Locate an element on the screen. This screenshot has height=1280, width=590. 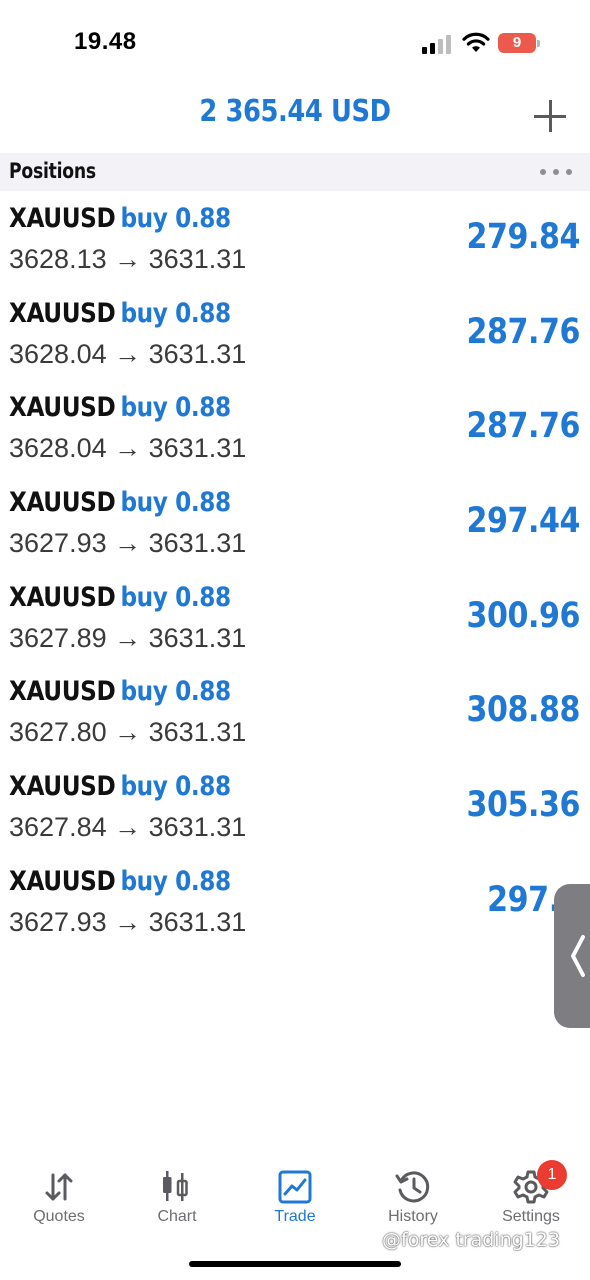
position-row: XAUUSD buy 0.88 3627.93 → 3631.31 297.44 is located at coordinates (295, 522).